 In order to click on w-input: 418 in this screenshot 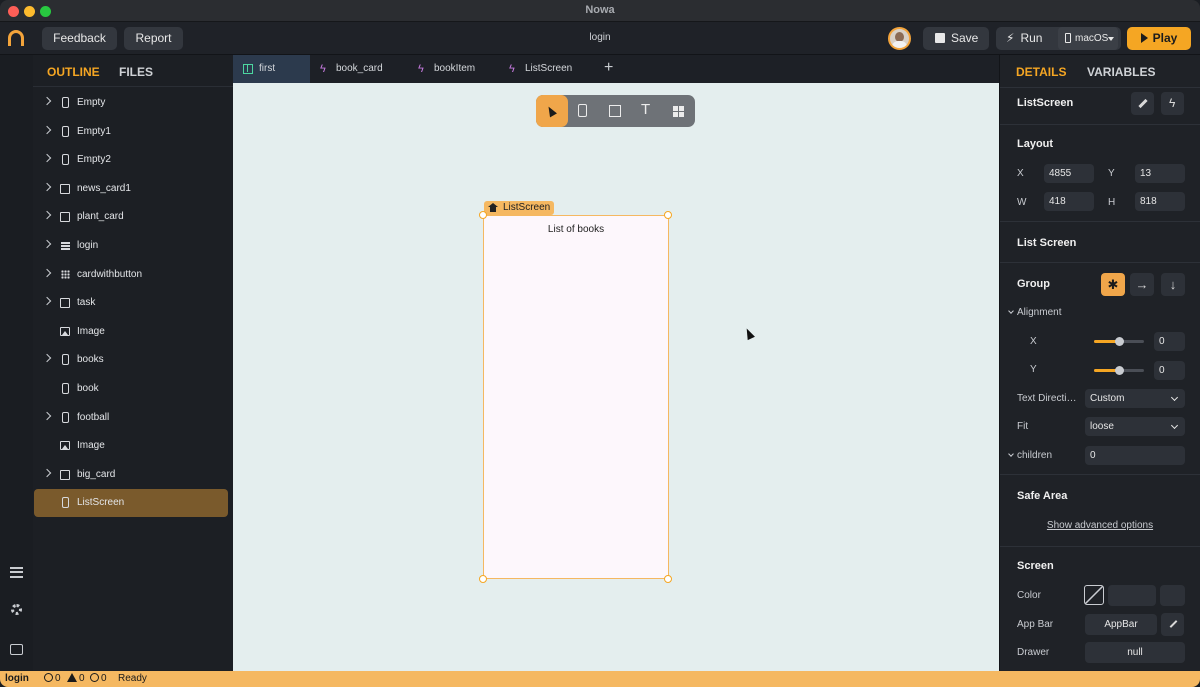, I will do `click(1069, 201)`.